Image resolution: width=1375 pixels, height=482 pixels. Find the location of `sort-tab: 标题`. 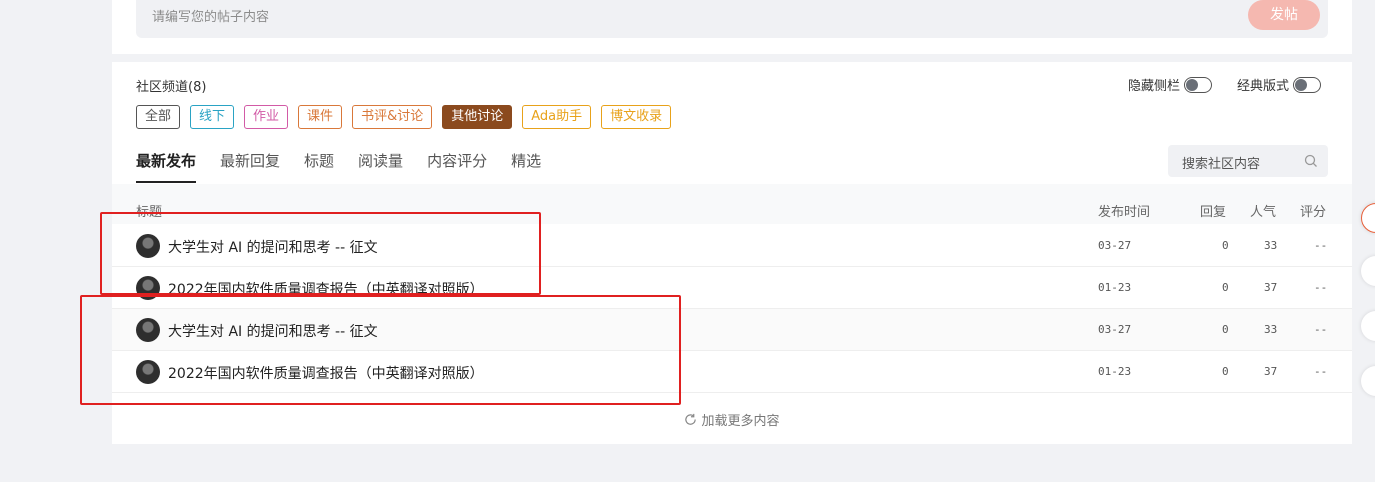

sort-tab: 标题 is located at coordinates (319, 166).